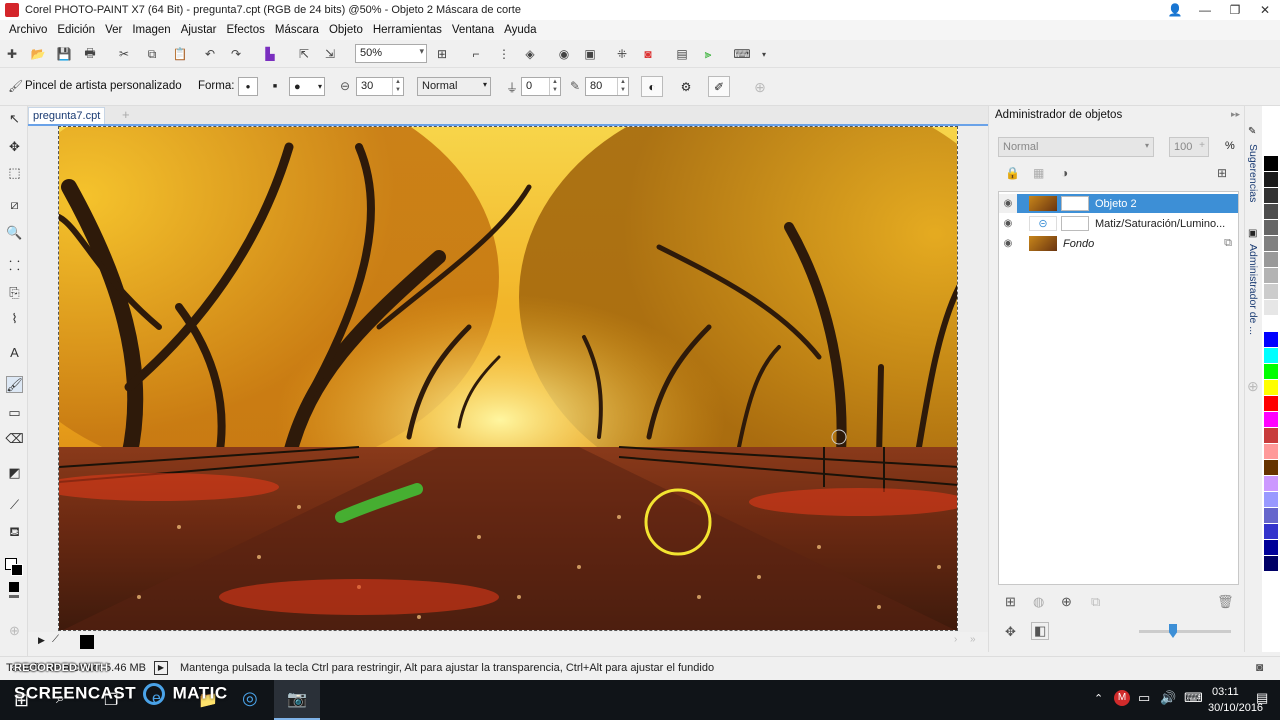  Describe the element at coordinates (87, 642) in the screenshot. I see `current-color-swatch` at that location.